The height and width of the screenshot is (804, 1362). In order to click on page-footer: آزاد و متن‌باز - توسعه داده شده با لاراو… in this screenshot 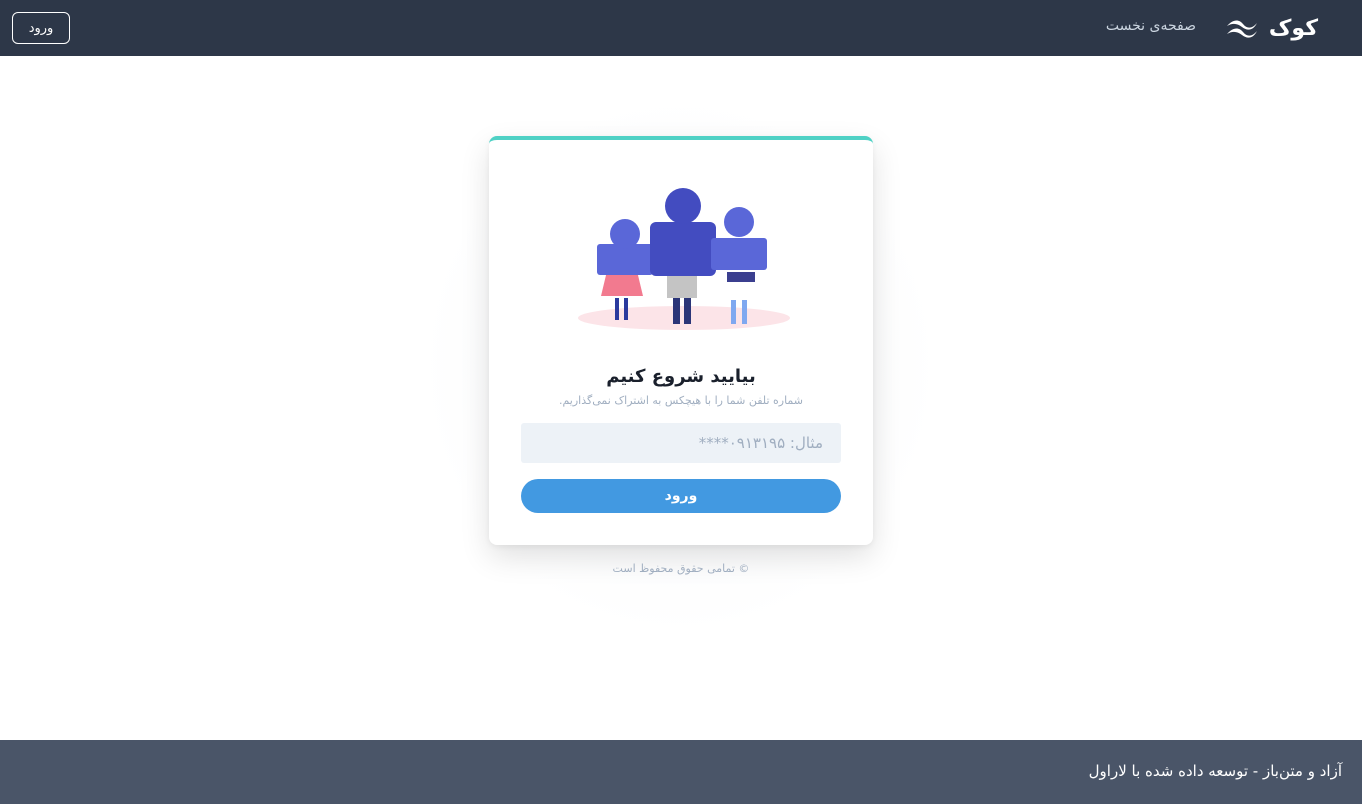, I will do `click(681, 772)`.